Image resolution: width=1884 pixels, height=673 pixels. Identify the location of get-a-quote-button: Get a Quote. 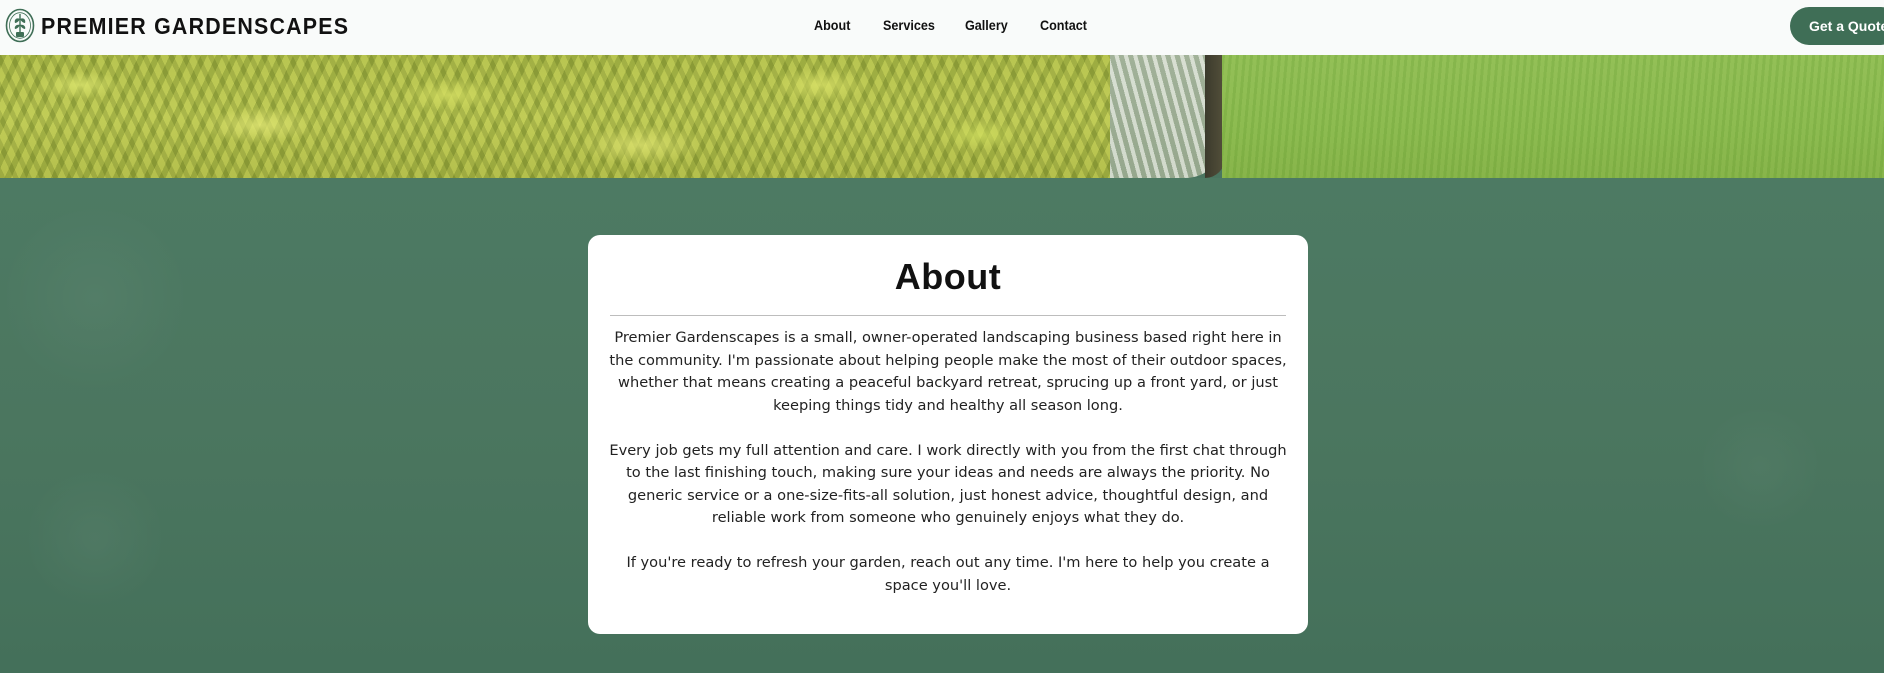
(1837, 26).